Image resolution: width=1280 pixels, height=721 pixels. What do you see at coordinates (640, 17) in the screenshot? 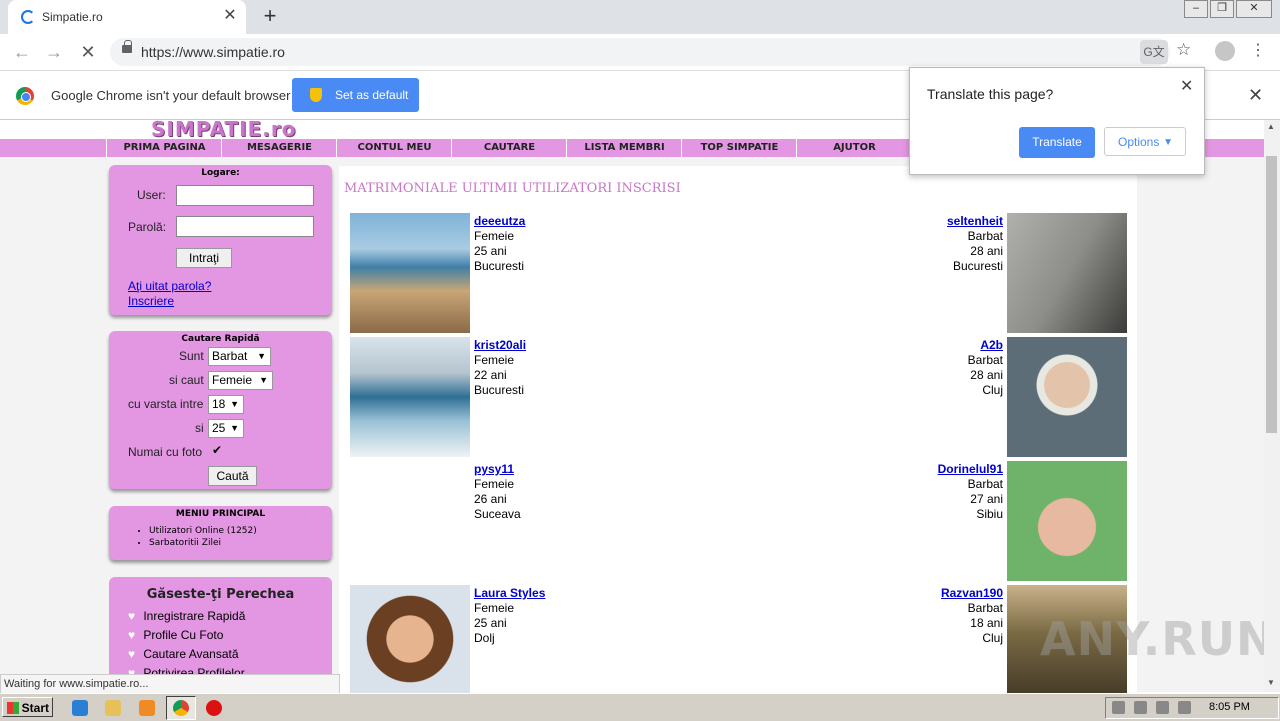
I see `tab-strip: Simpatie.ro ✕ + – ❐ ✕` at bounding box center [640, 17].